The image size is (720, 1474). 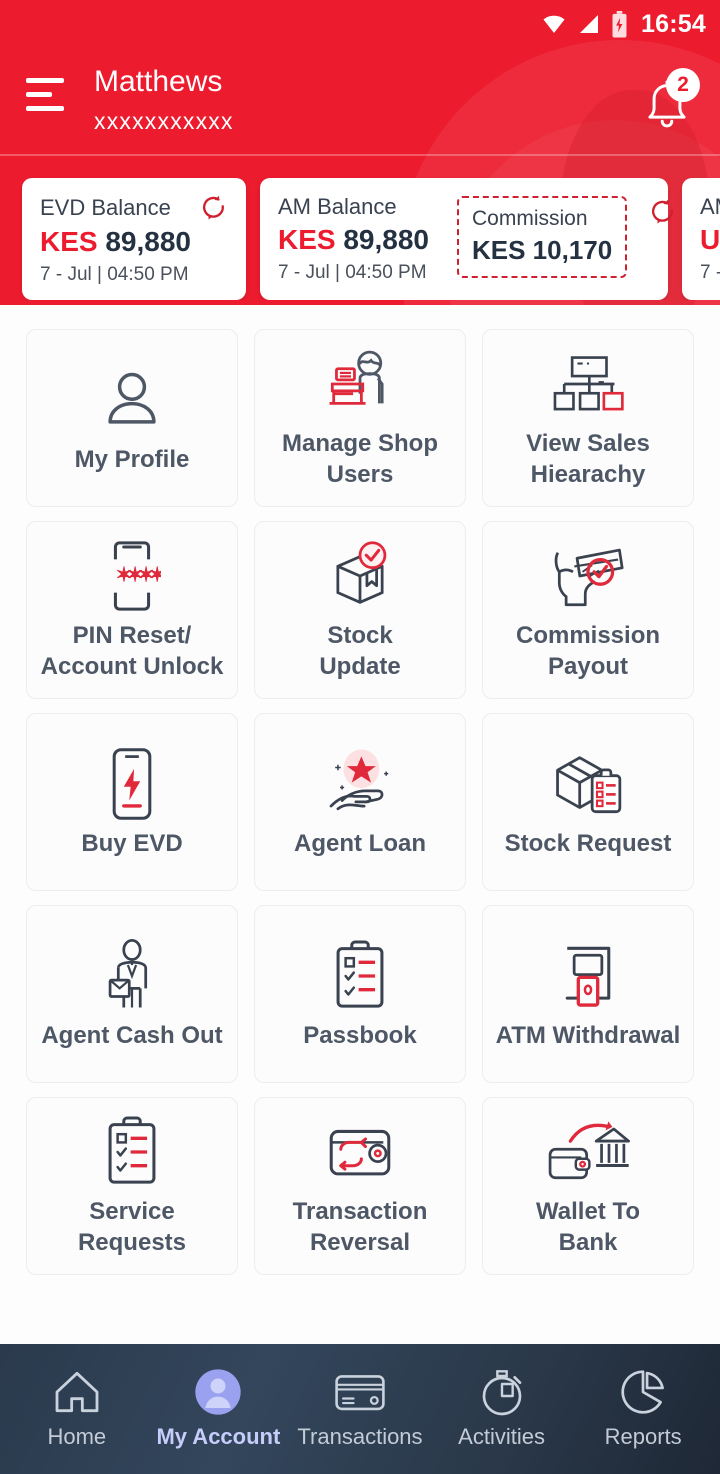 I want to click on tile-my-profile: My Profile, so click(x=132, y=418).